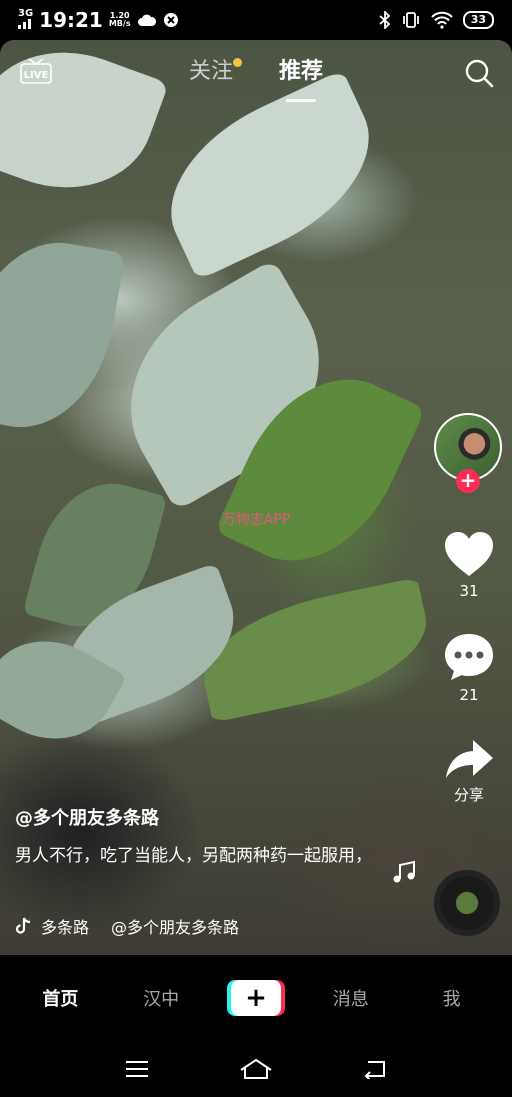 This screenshot has height=1097, width=512. I want to click on share-button: 分享, so click(469, 771).